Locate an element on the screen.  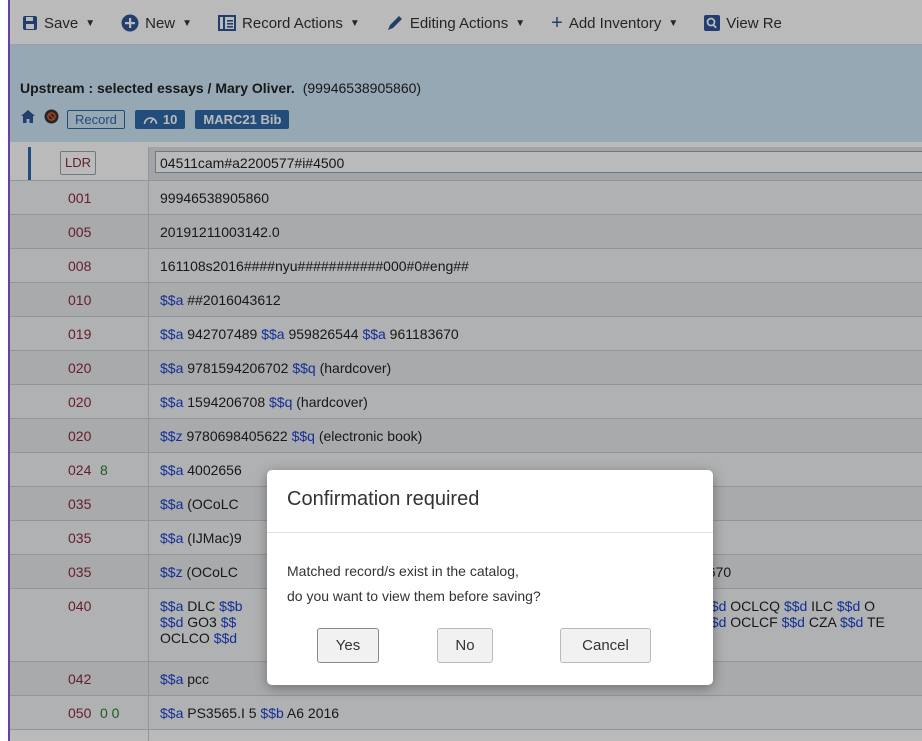
cancel-button: Cancel is located at coordinates (605, 645).